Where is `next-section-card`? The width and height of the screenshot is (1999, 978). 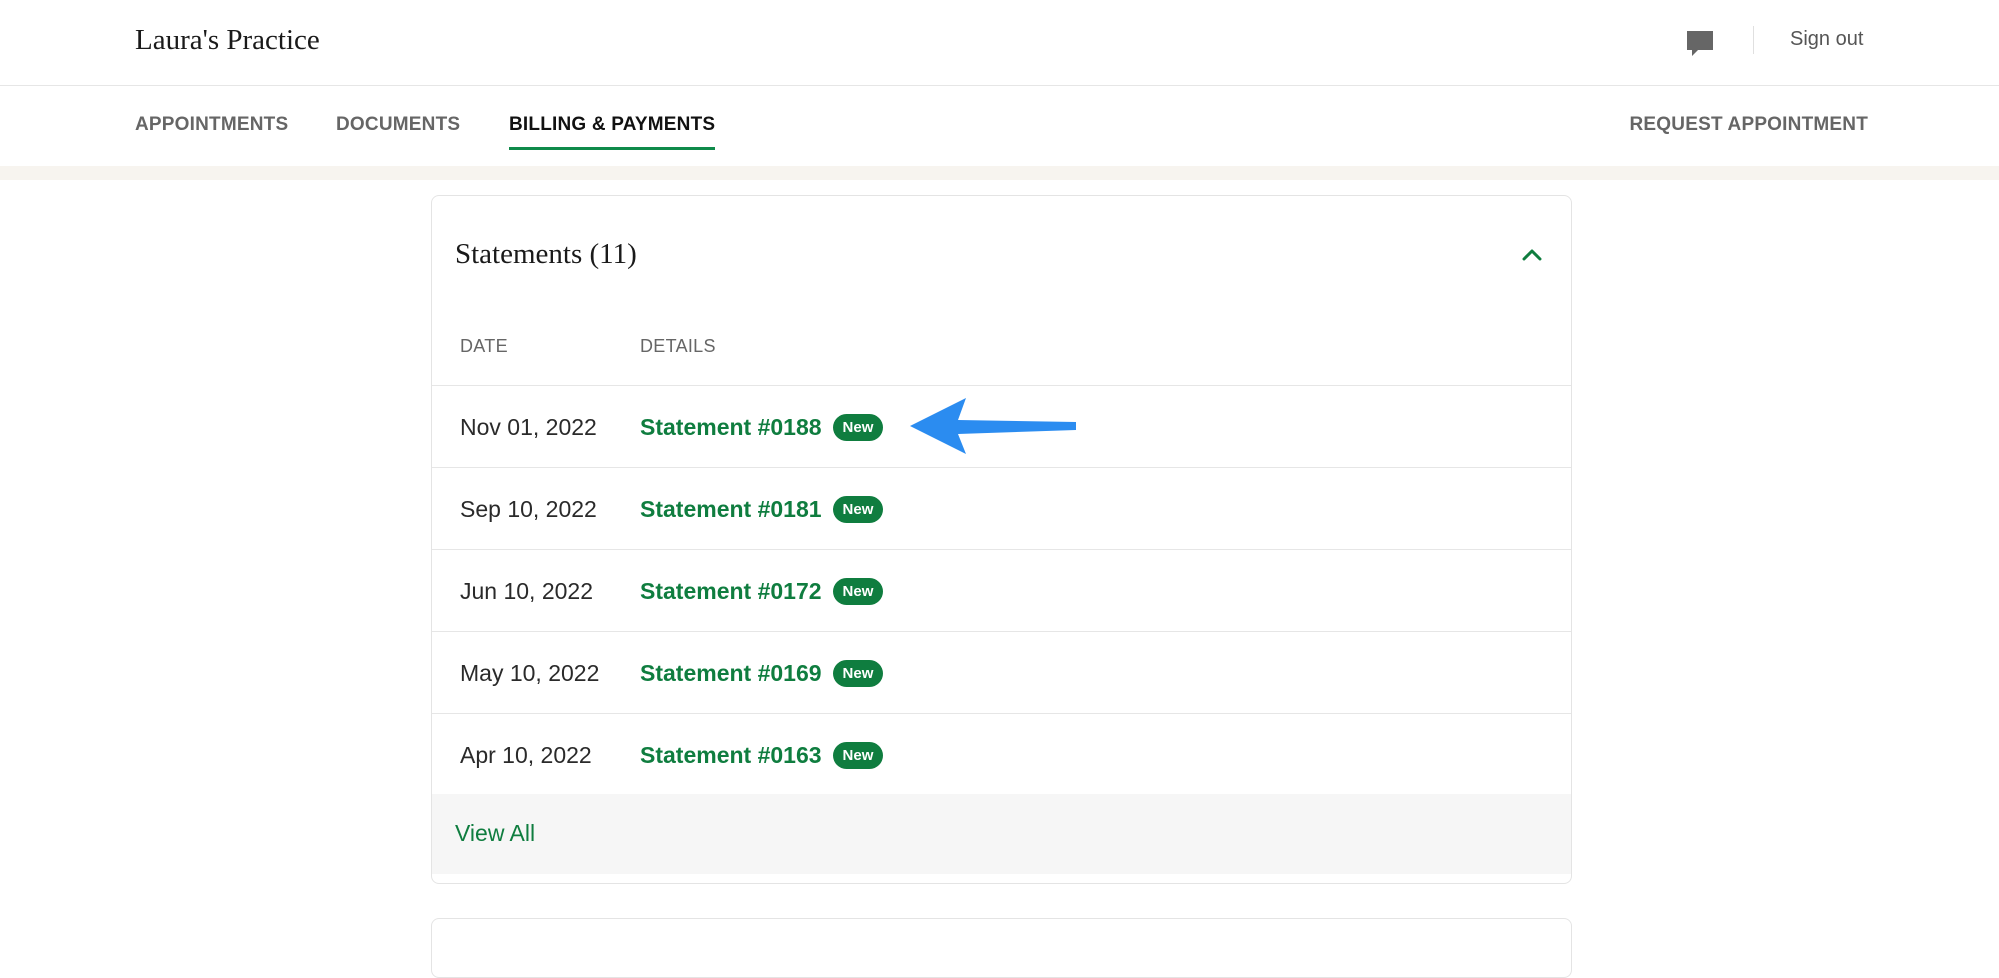
next-section-card is located at coordinates (1001, 948).